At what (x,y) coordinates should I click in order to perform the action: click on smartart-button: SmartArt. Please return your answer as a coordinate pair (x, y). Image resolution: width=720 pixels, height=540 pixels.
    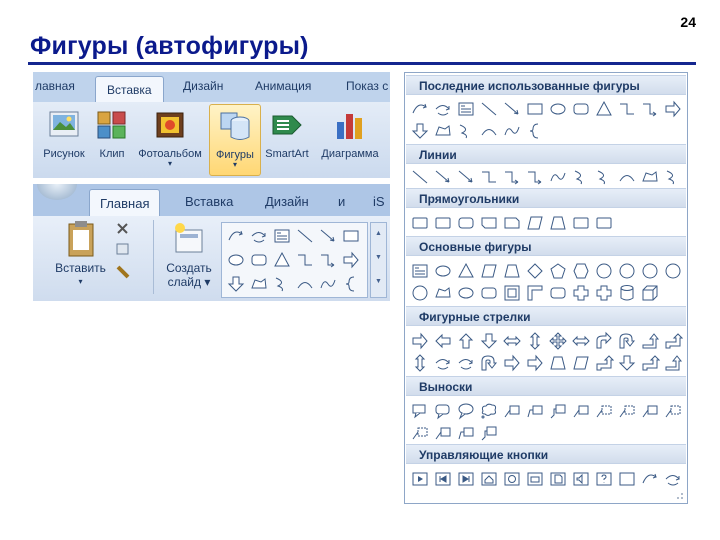
    Looking at the image, I should click on (287, 139).